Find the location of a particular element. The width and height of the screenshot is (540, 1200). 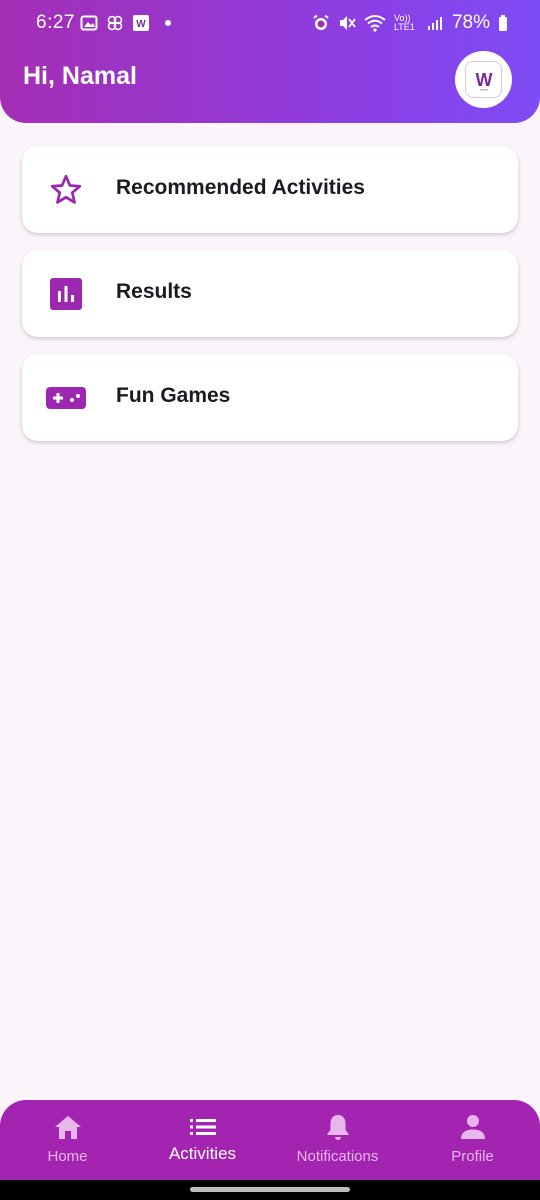

fun-games-card: Fun Games is located at coordinates (270, 397).